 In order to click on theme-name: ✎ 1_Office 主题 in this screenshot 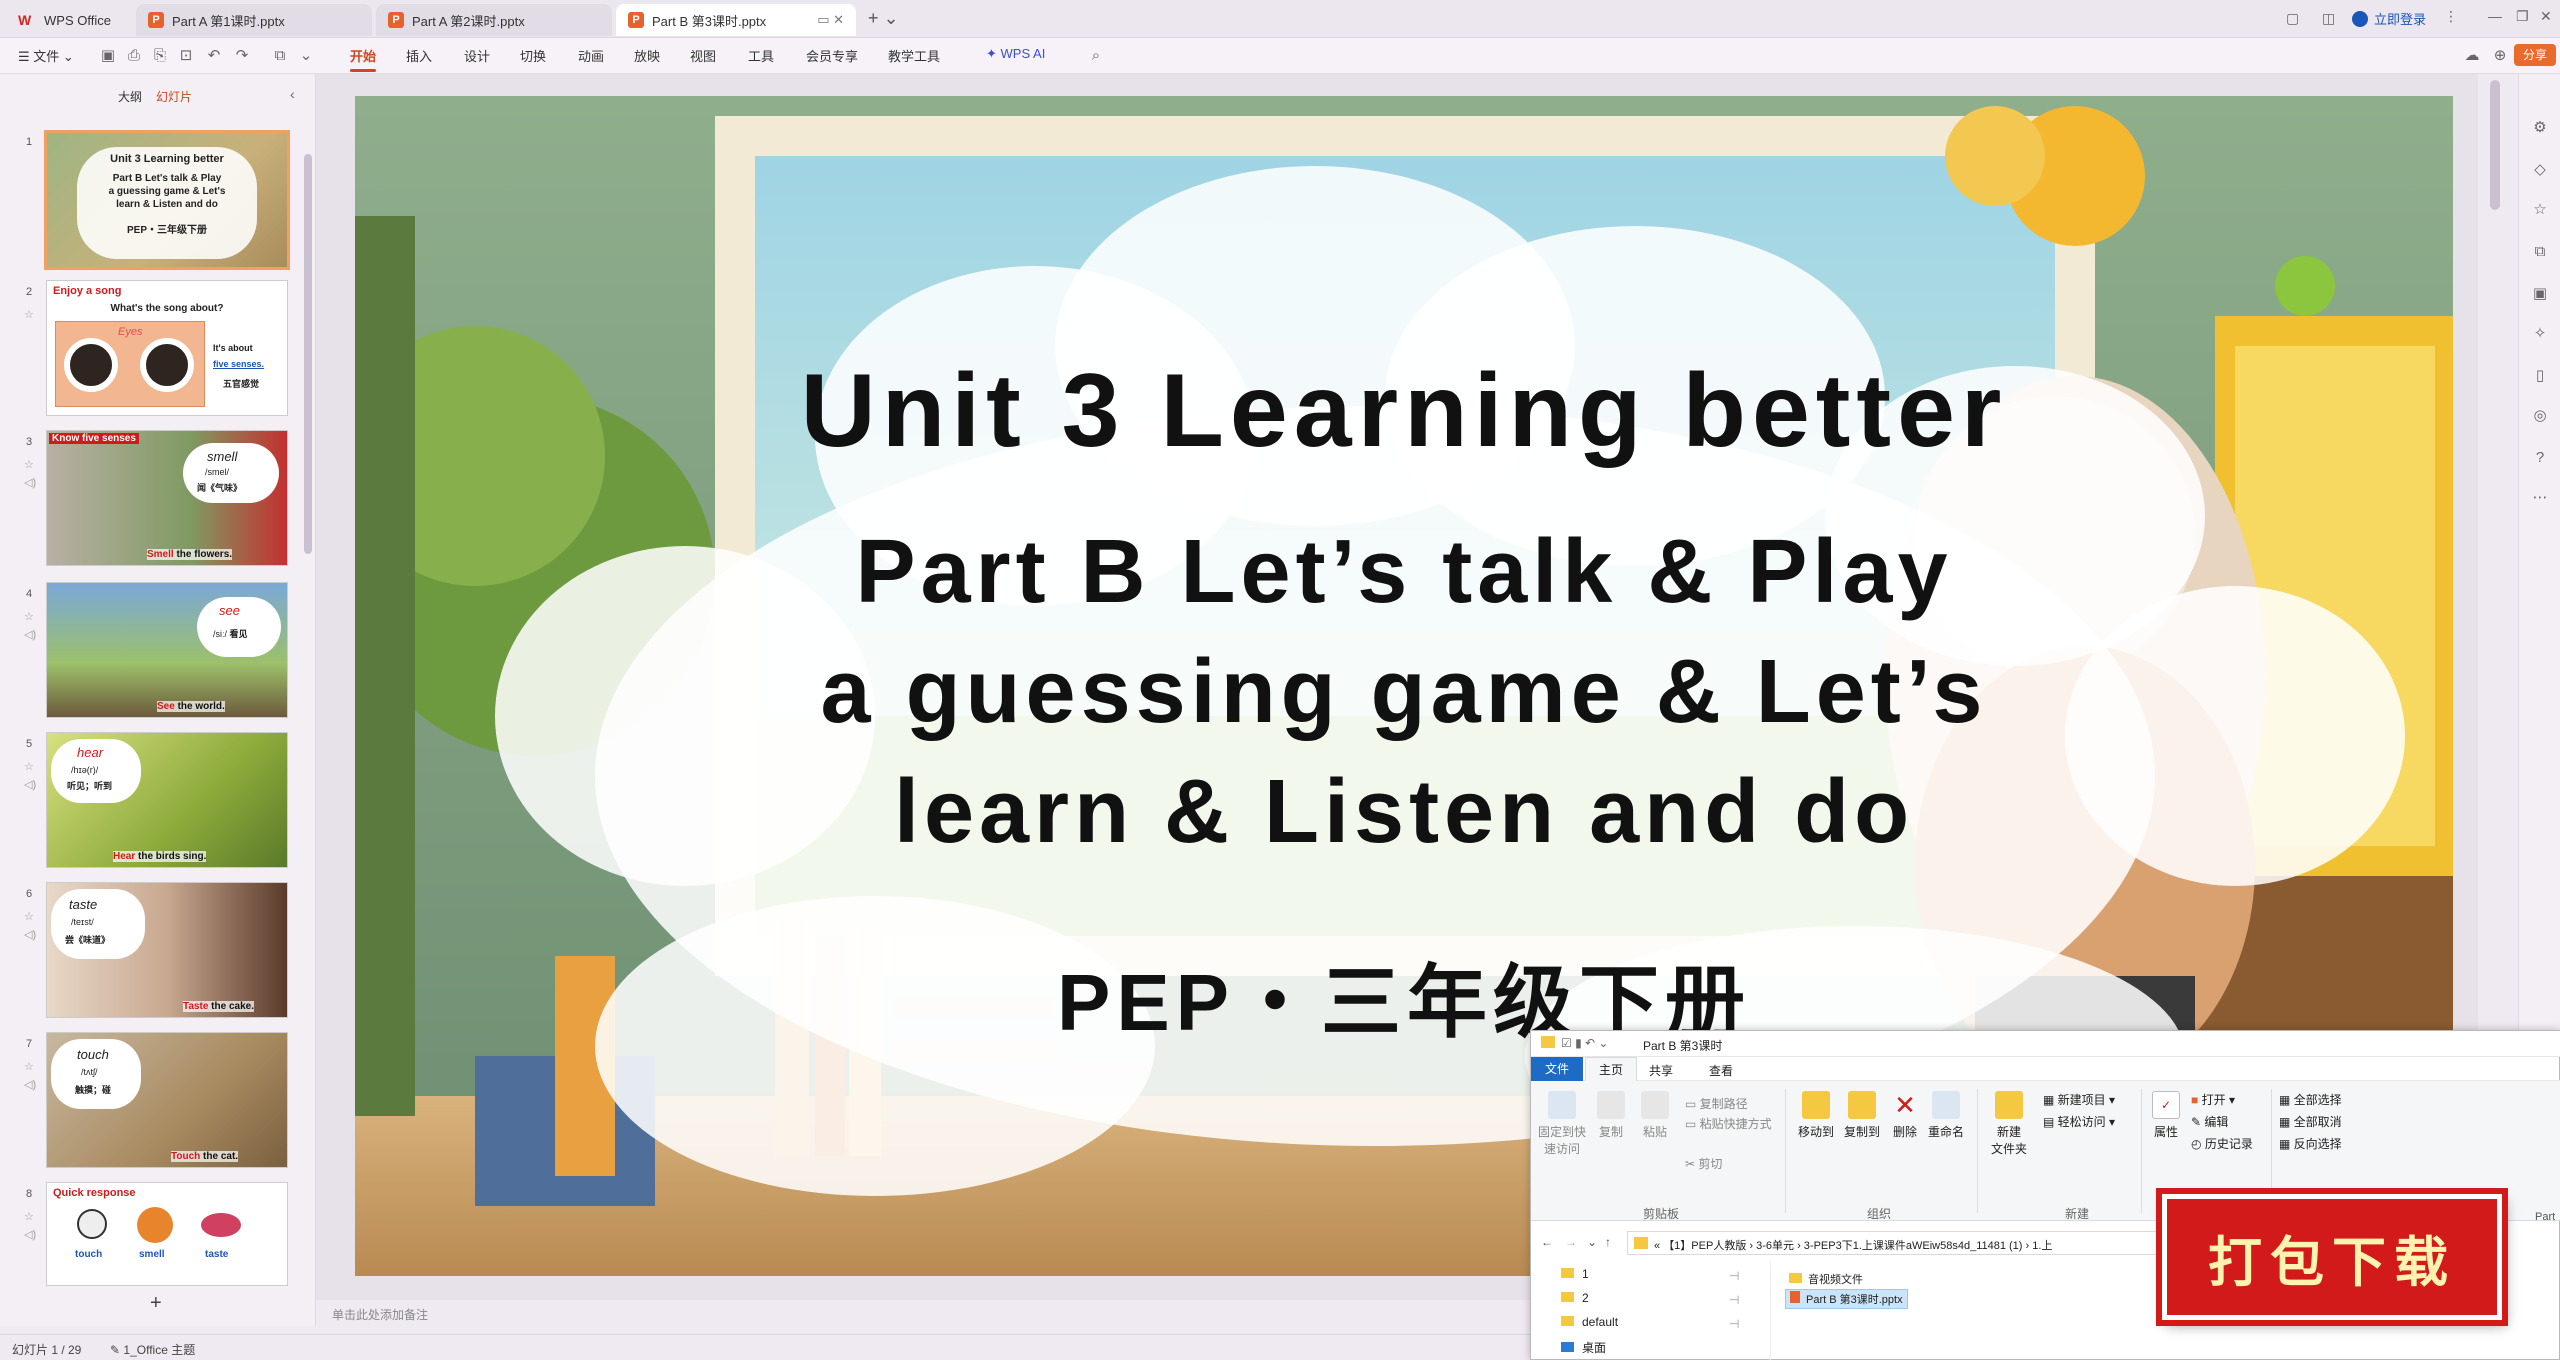, I will do `click(152, 1349)`.